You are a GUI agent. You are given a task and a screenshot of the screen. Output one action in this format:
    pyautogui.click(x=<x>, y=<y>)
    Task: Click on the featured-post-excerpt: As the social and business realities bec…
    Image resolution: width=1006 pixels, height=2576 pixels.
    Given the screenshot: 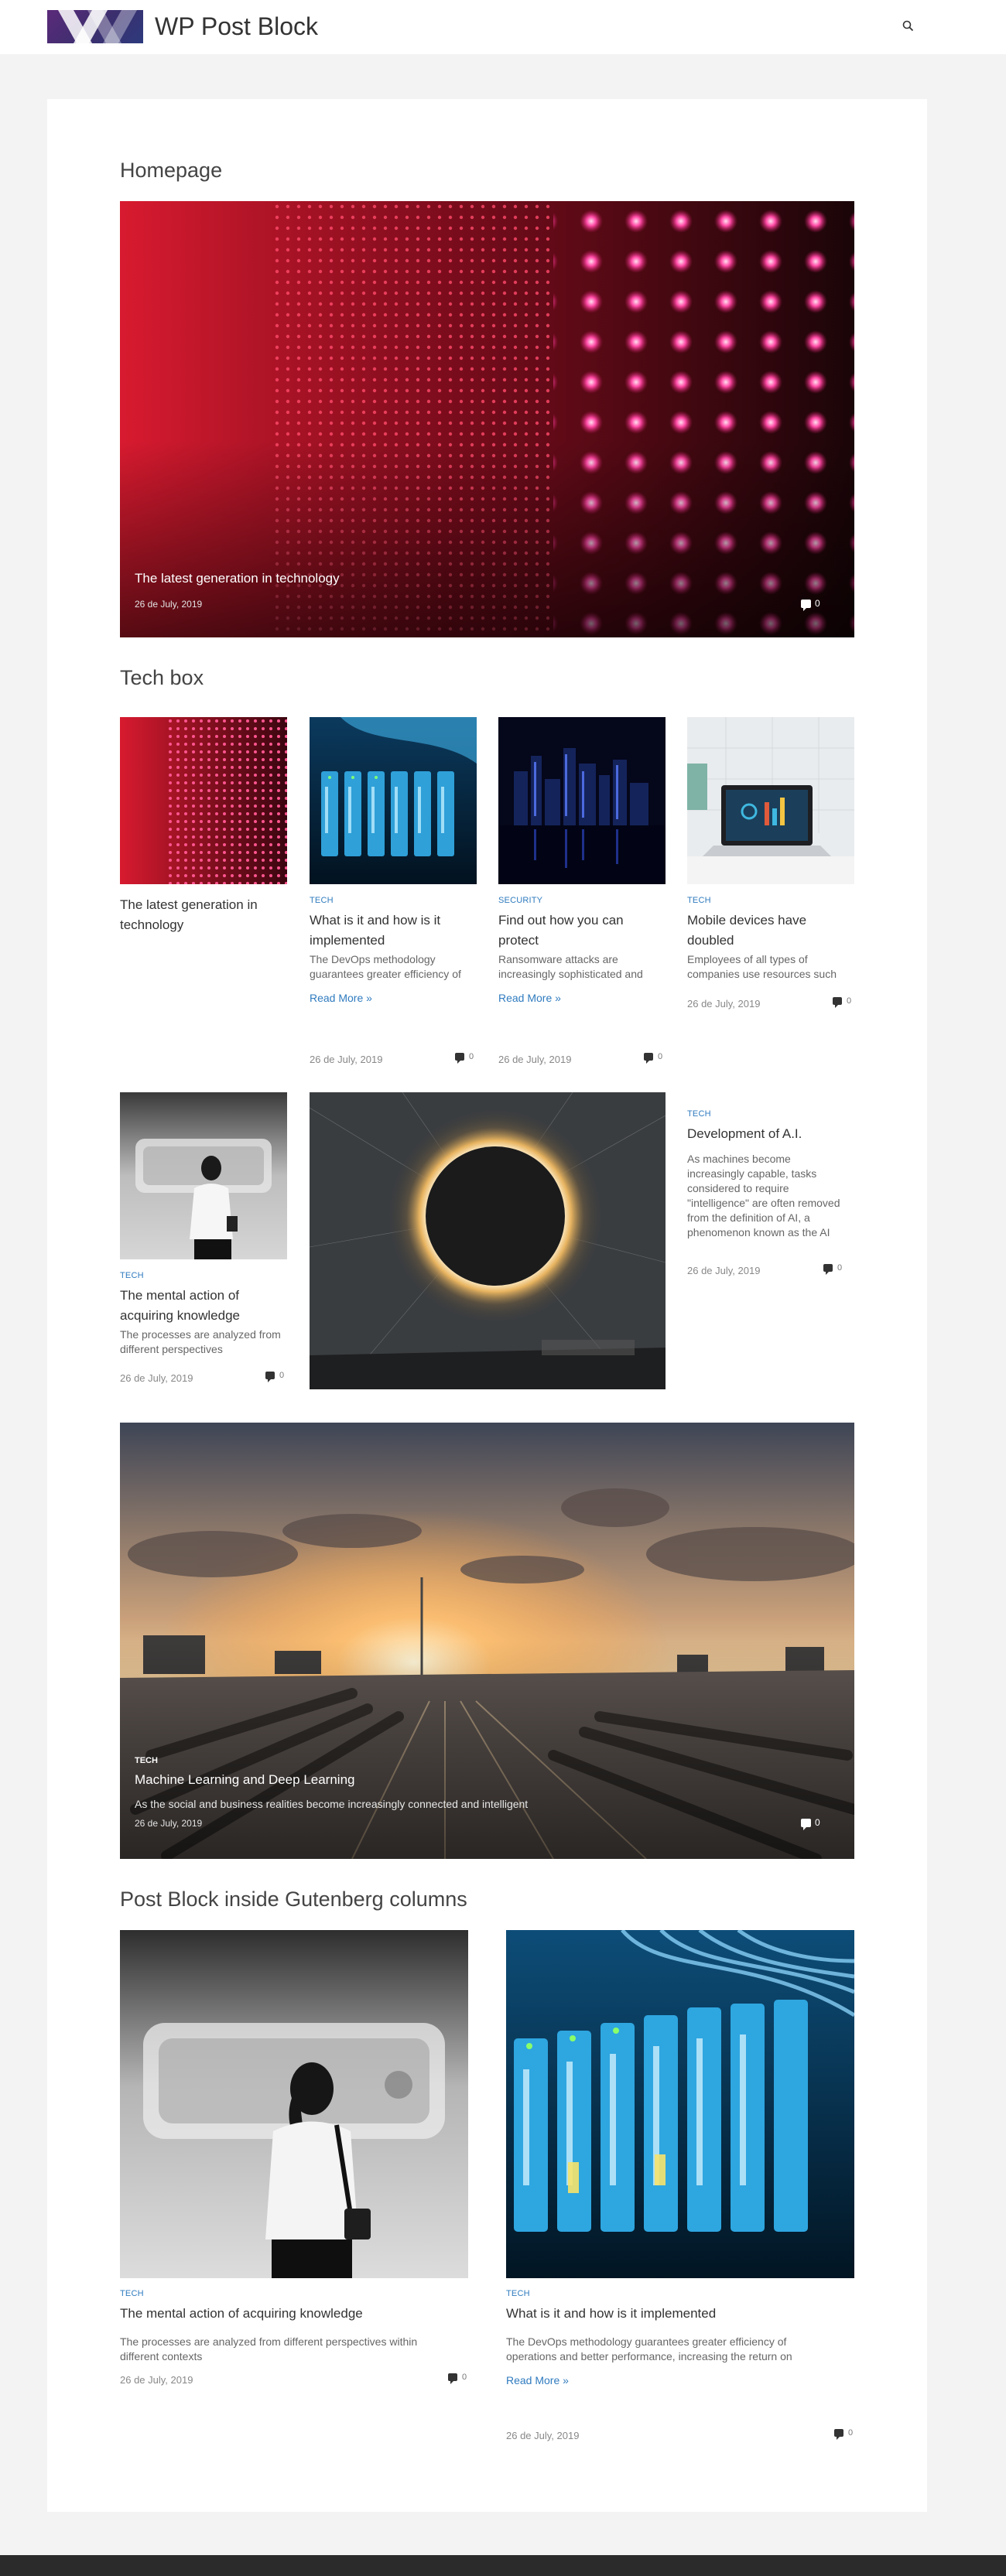 What is the action you would take?
    pyautogui.click(x=332, y=1804)
    